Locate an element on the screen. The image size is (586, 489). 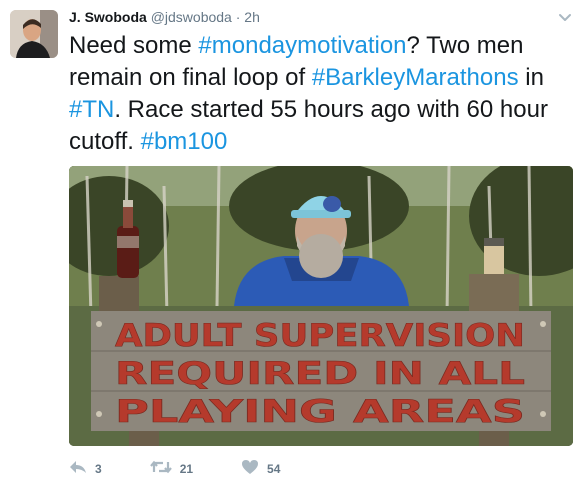
tweet-header: J. Swoboda @jdswoboda · 2h is located at coordinates (164, 17).